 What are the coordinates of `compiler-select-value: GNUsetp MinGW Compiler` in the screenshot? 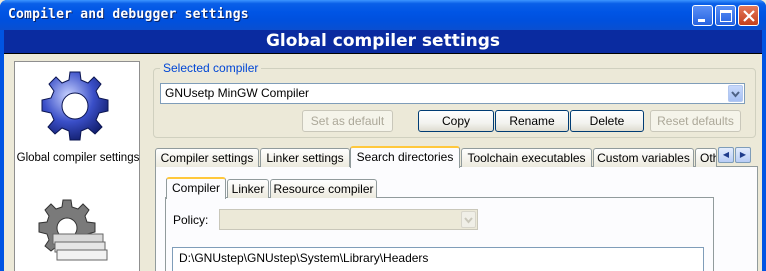 It's located at (237, 93).